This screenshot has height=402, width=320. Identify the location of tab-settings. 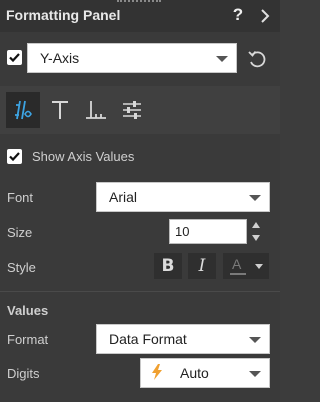
(132, 110).